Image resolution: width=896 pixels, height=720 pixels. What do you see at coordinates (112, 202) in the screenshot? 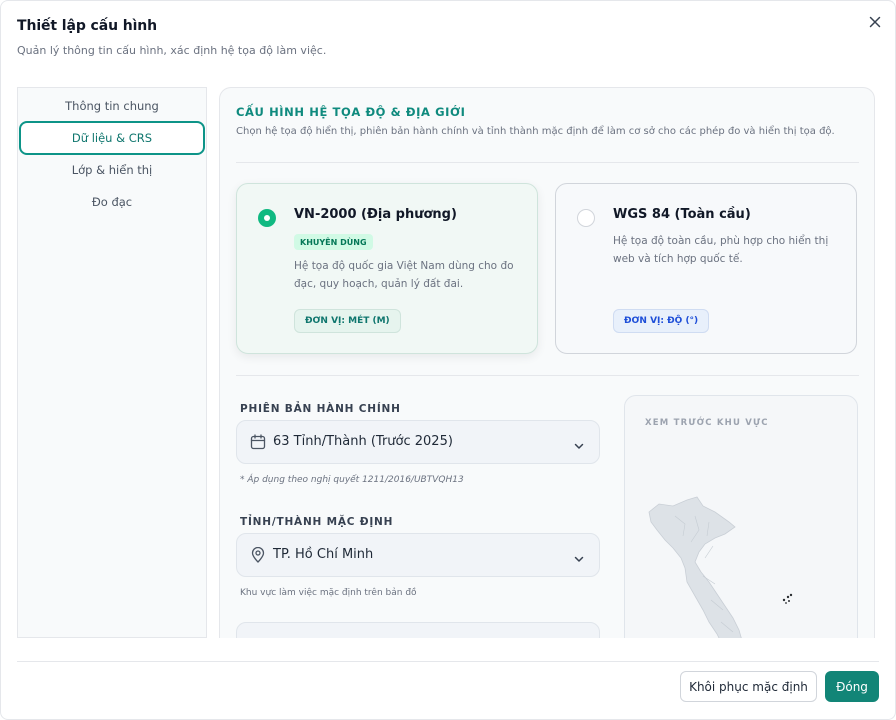
I see `sidebar-item-measure: Đo đạc` at bounding box center [112, 202].